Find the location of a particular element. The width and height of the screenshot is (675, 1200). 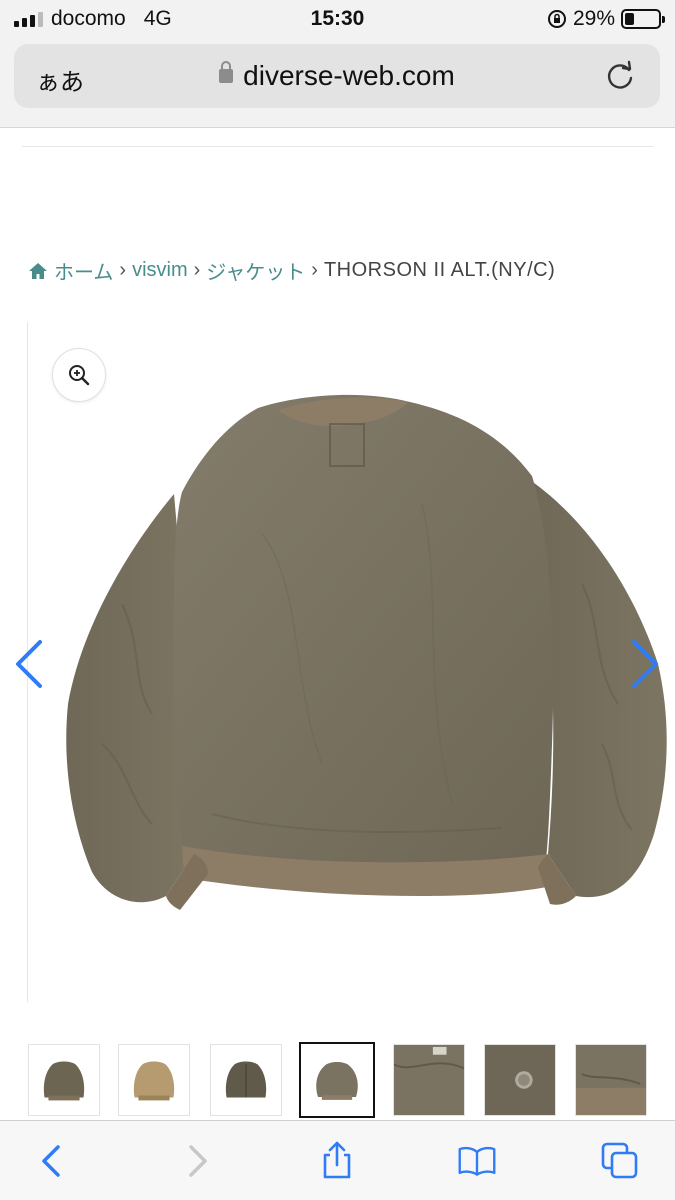

lock-icon is located at coordinates (226, 72).